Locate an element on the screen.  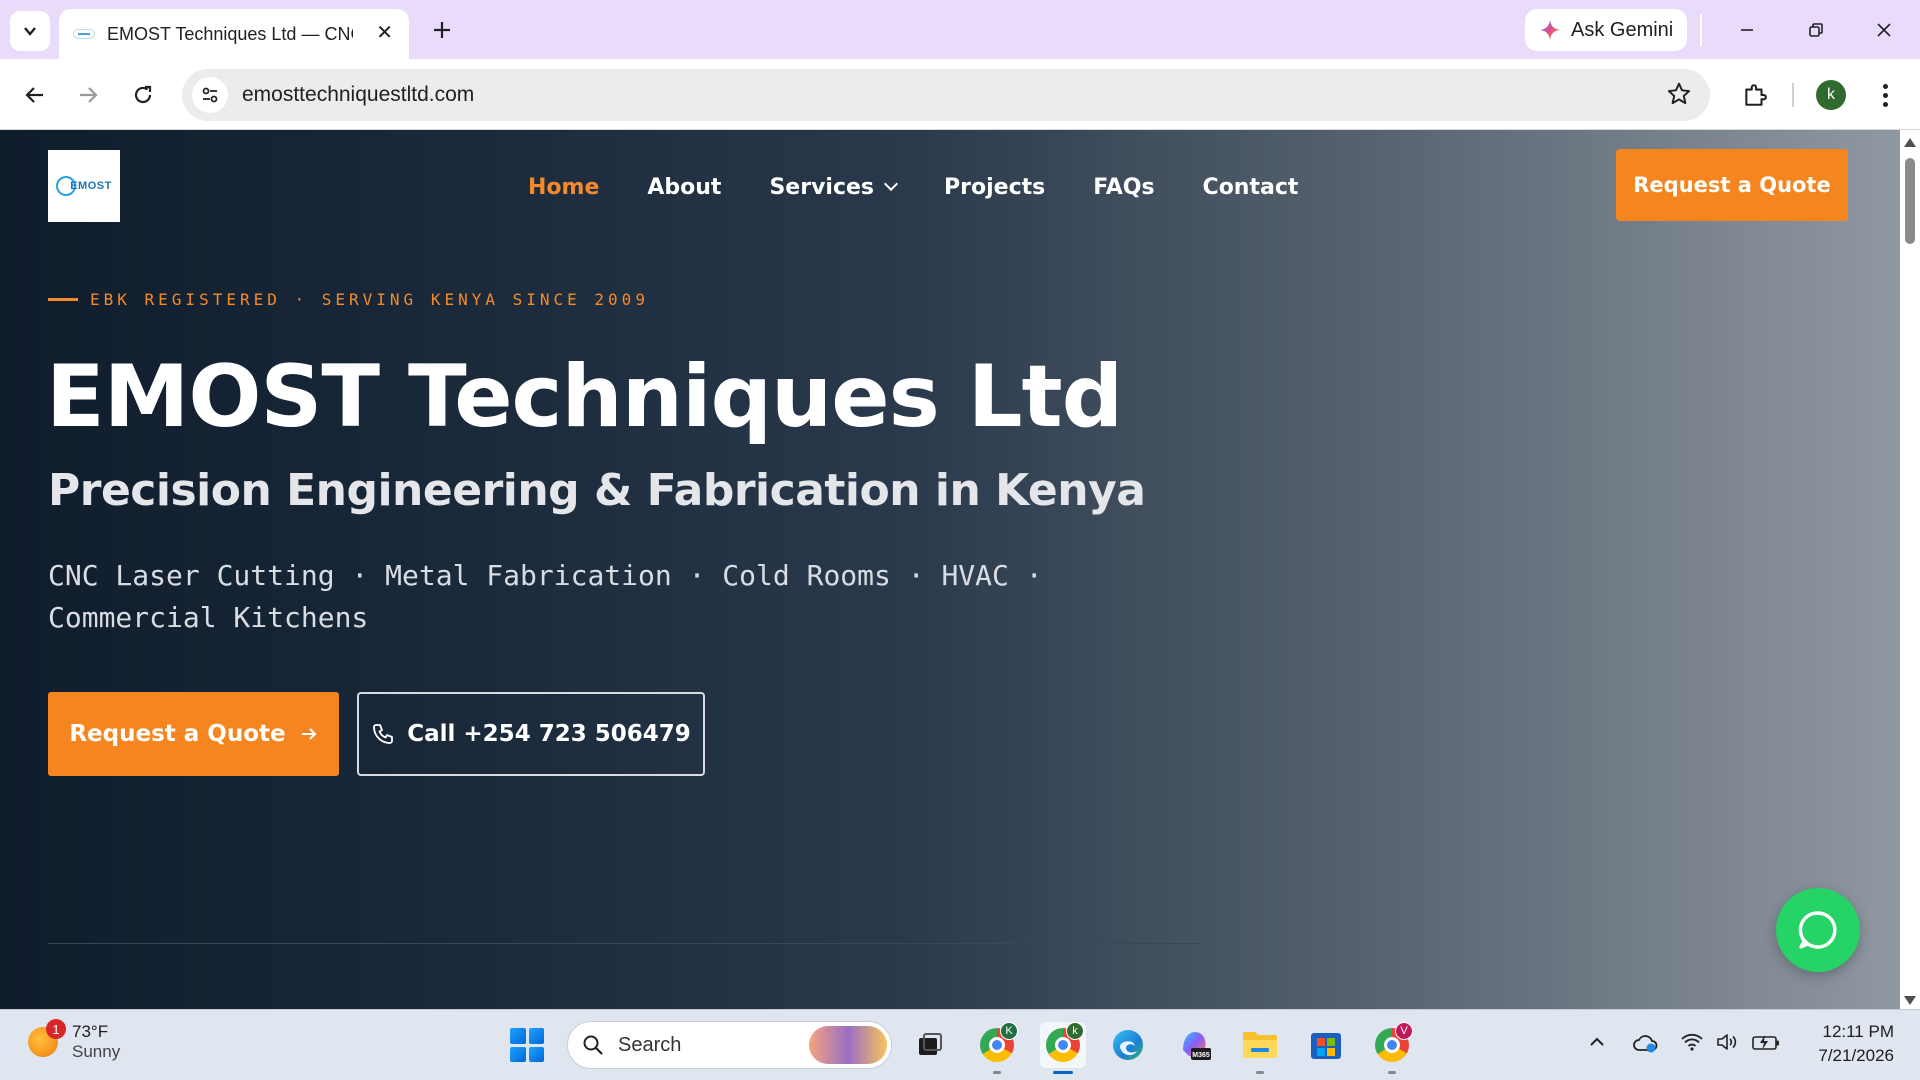
taskbar-chrome-profile-V: V is located at coordinates (1392, 1048).